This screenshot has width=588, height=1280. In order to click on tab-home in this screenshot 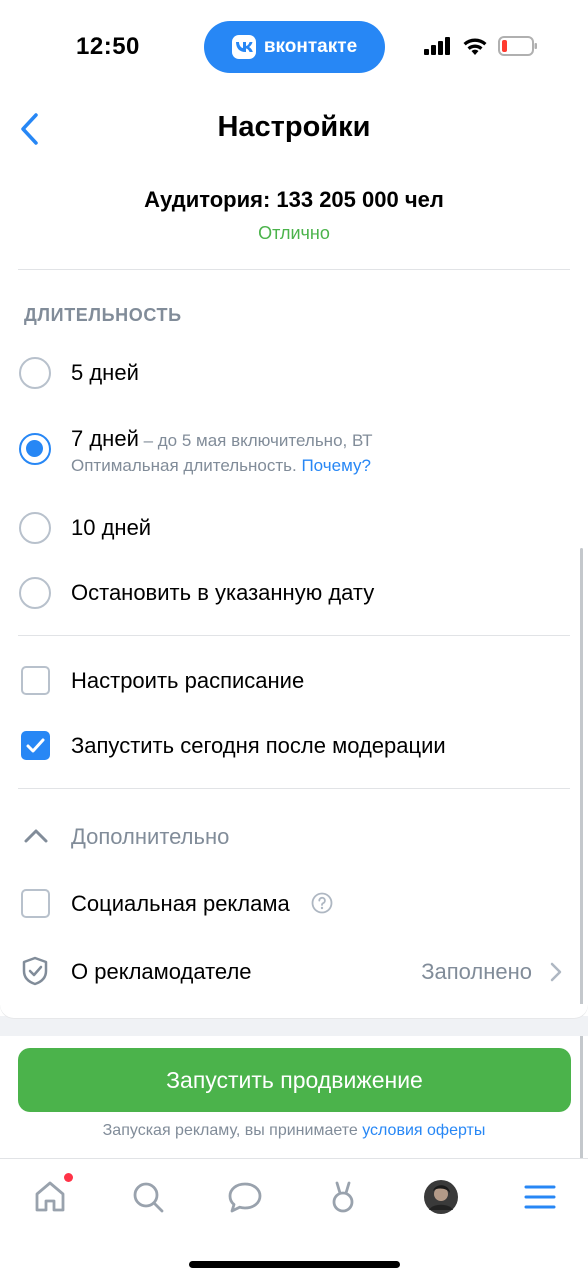, I will do `click(50, 1196)`.